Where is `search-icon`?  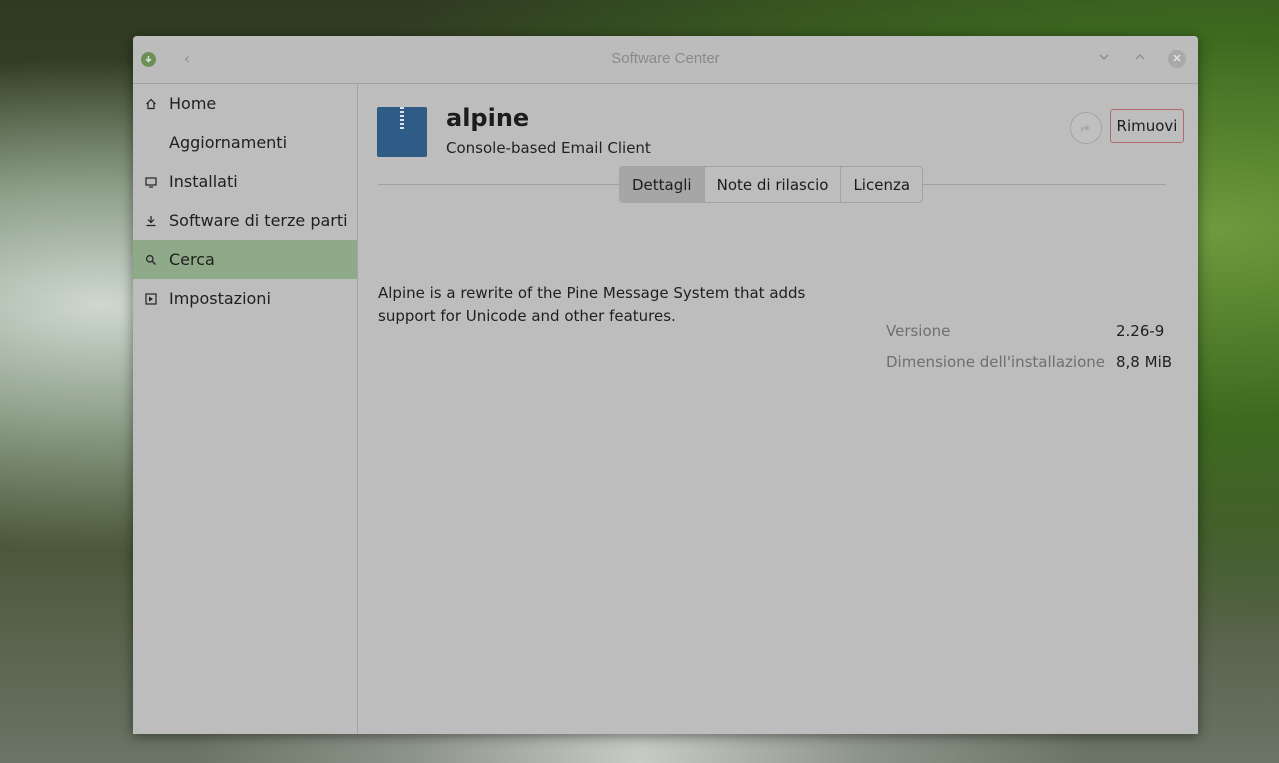
search-icon is located at coordinates (151, 260).